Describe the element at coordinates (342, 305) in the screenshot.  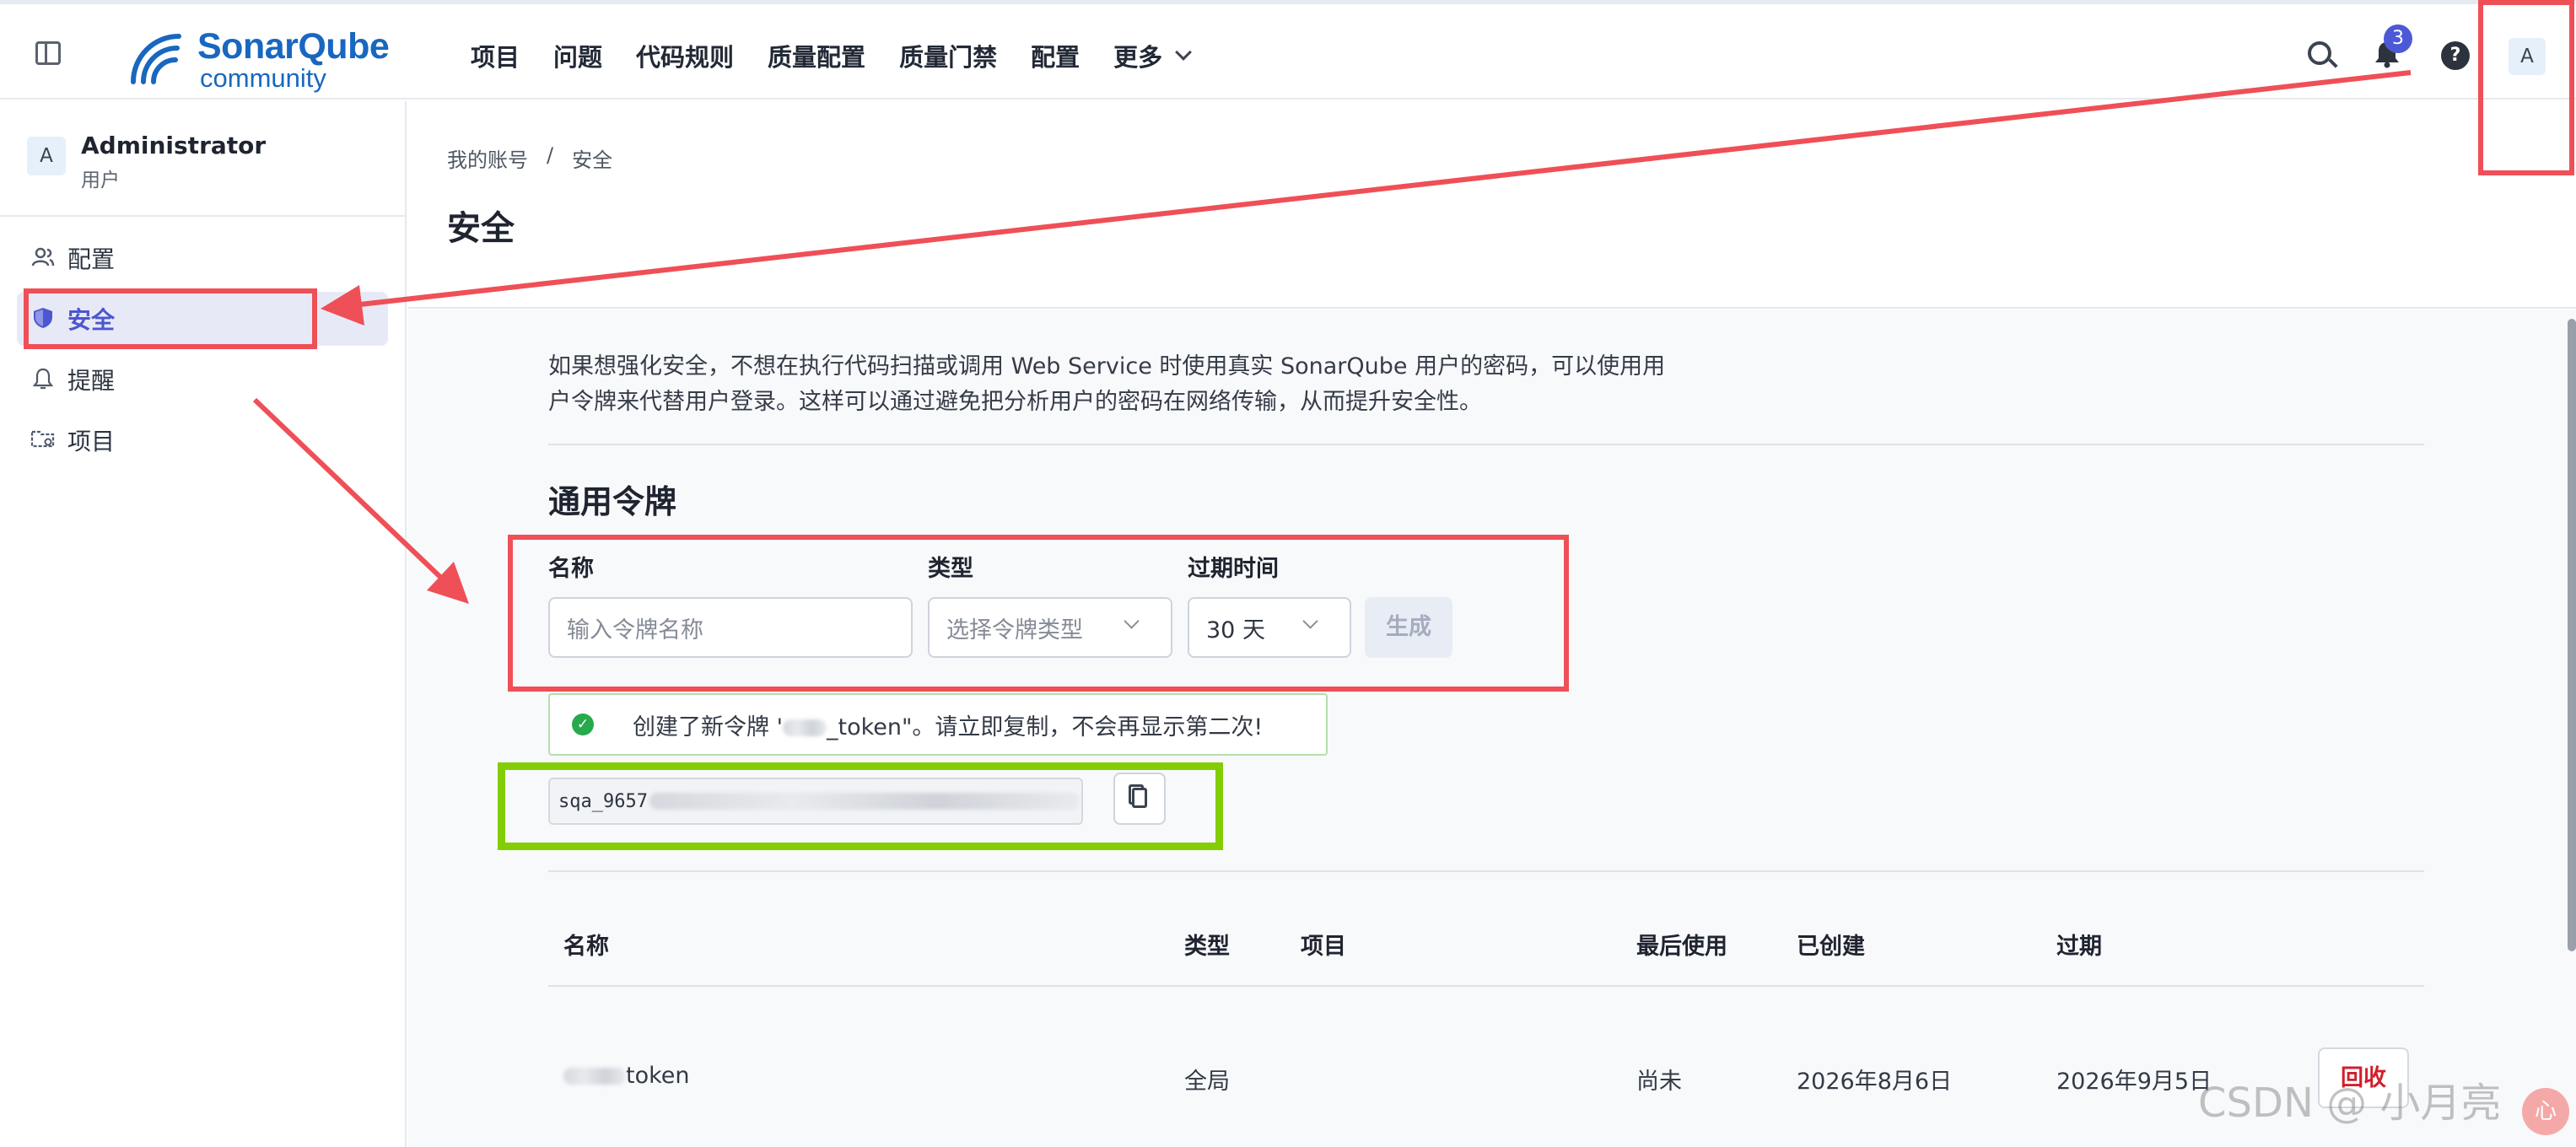
I see `annotation-arrow-head` at that location.